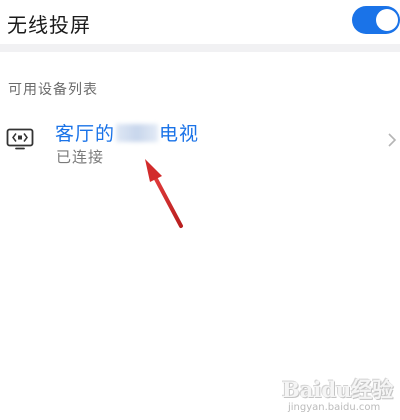 The height and width of the screenshot is (420, 400). Describe the element at coordinates (392, 140) in the screenshot. I see `chevron-right-icon` at that location.